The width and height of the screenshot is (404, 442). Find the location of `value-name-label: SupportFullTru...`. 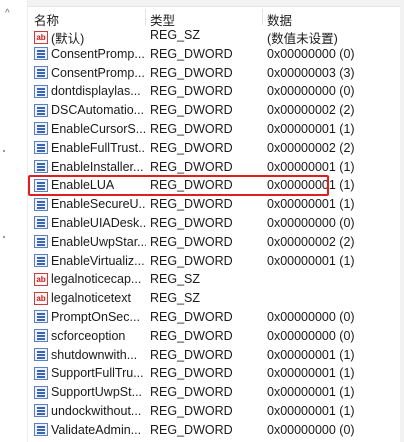

value-name-label: SupportFullTru... is located at coordinates (97, 373).